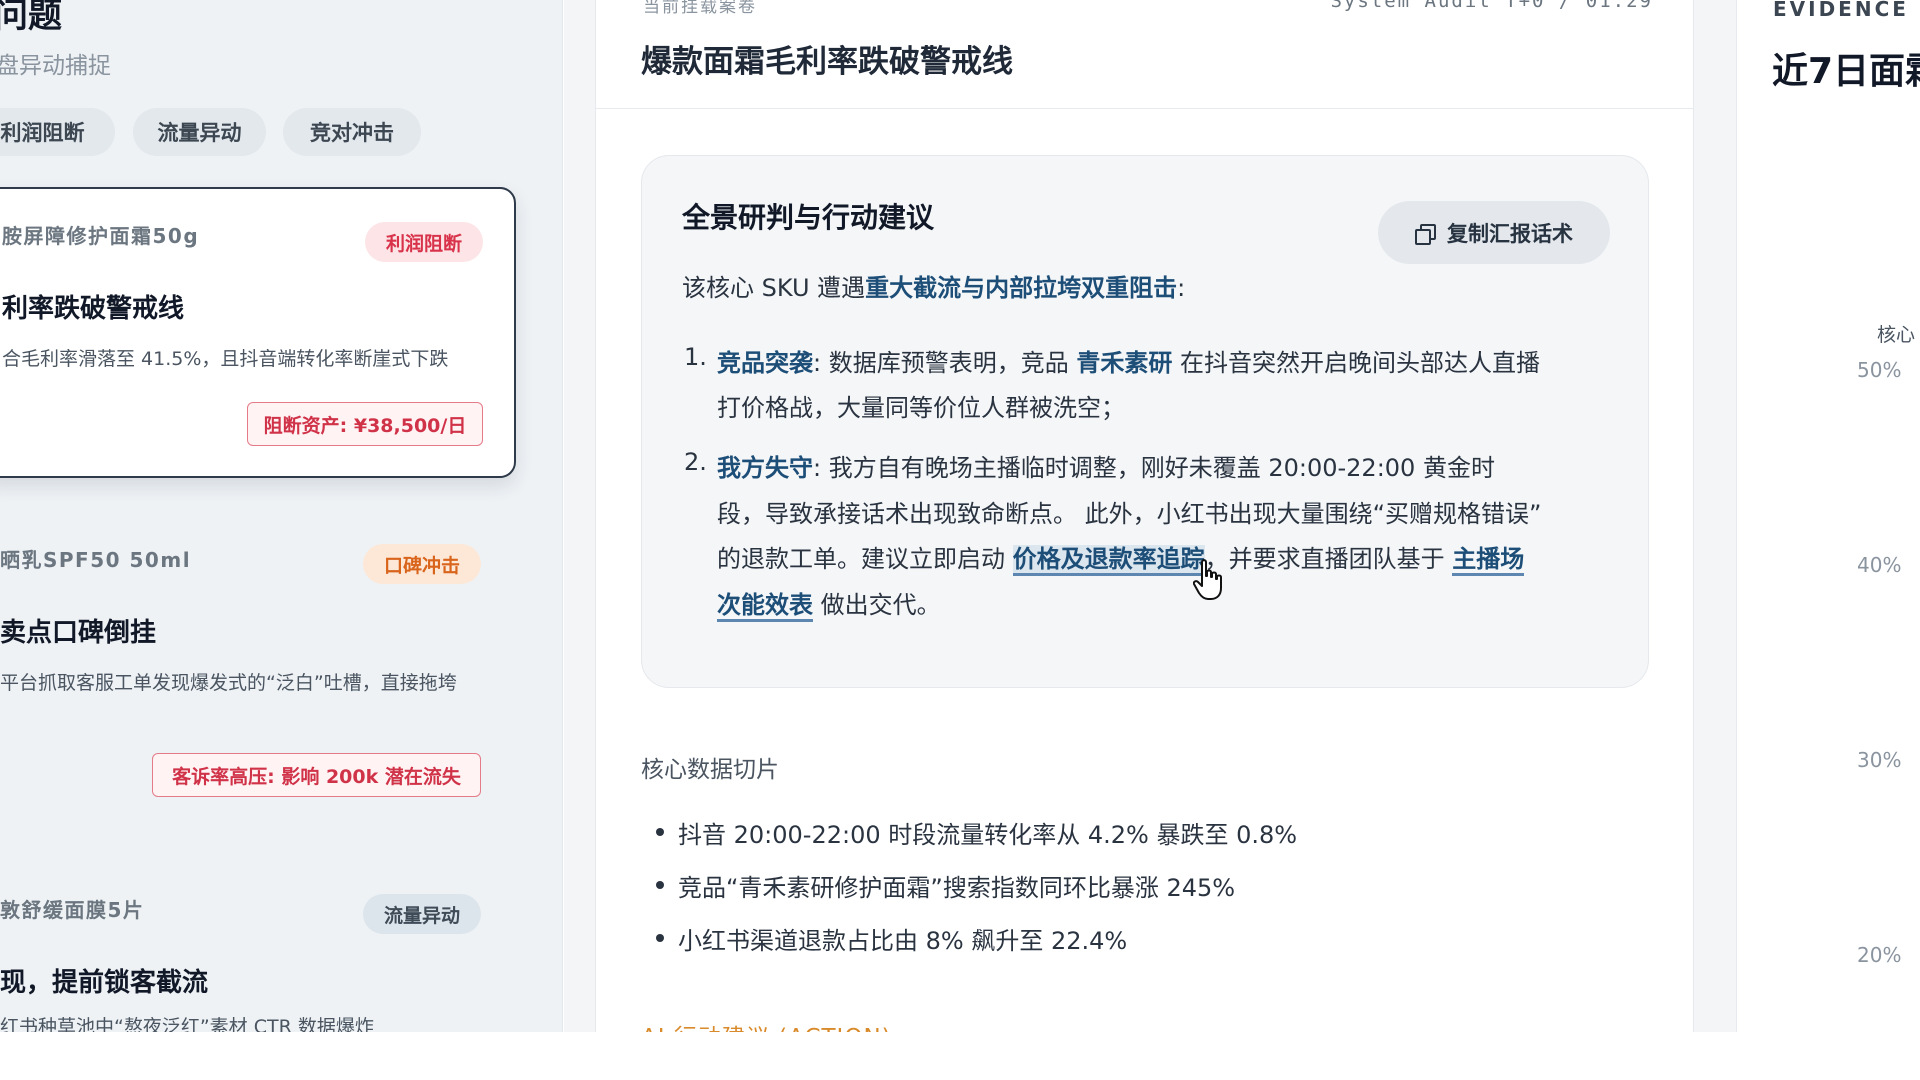 This screenshot has height=1080, width=1920. What do you see at coordinates (700, 8) in the screenshot?
I see `case-label: 当前挂载案卷` at bounding box center [700, 8].